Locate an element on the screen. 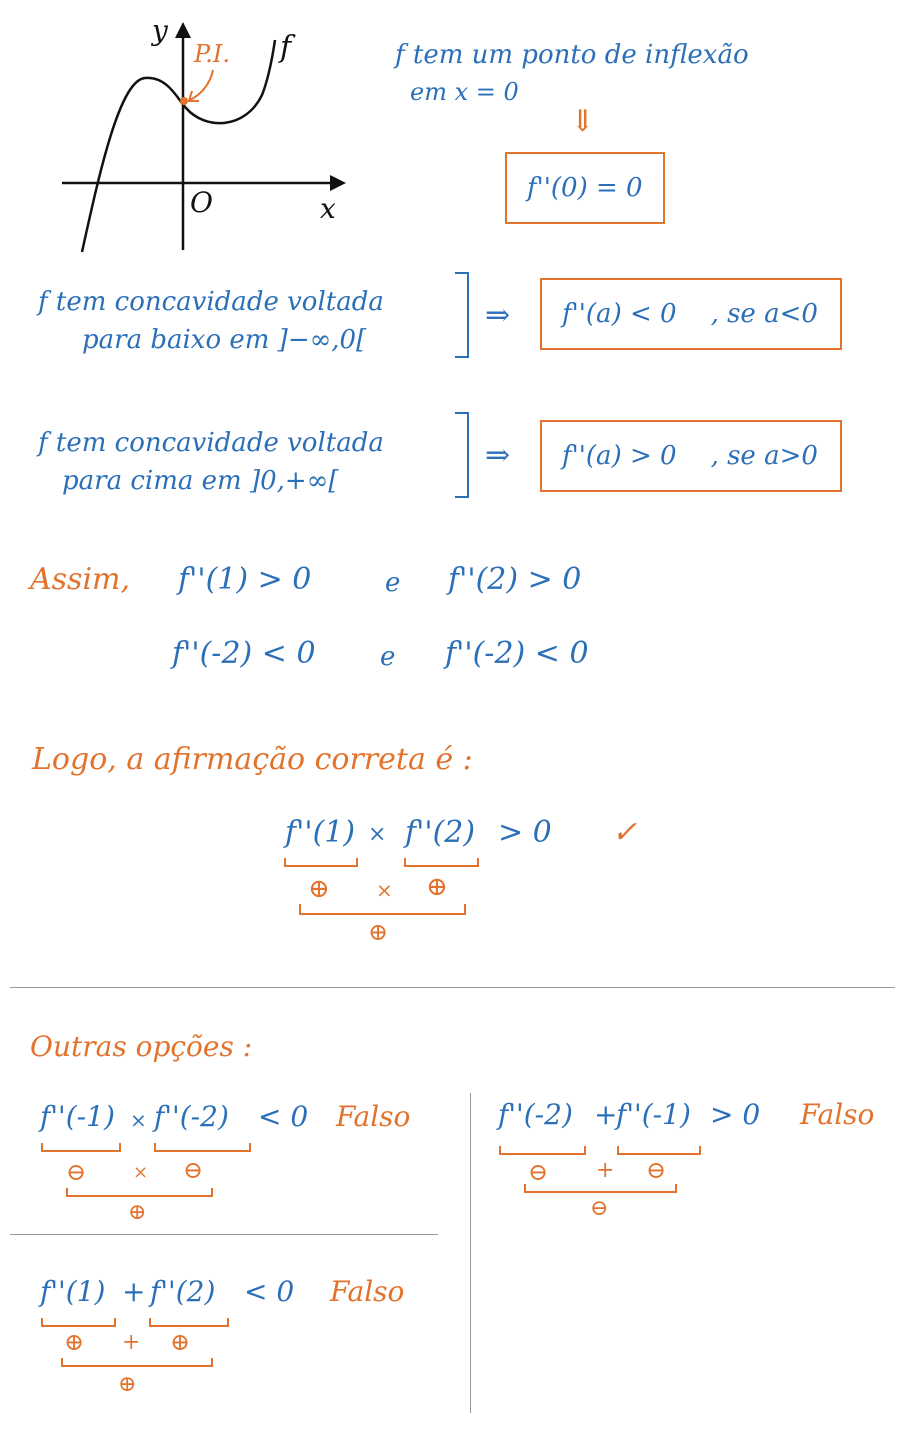  inflection-result-box: f''(0) = 0 is located at coordinates (585, 188).